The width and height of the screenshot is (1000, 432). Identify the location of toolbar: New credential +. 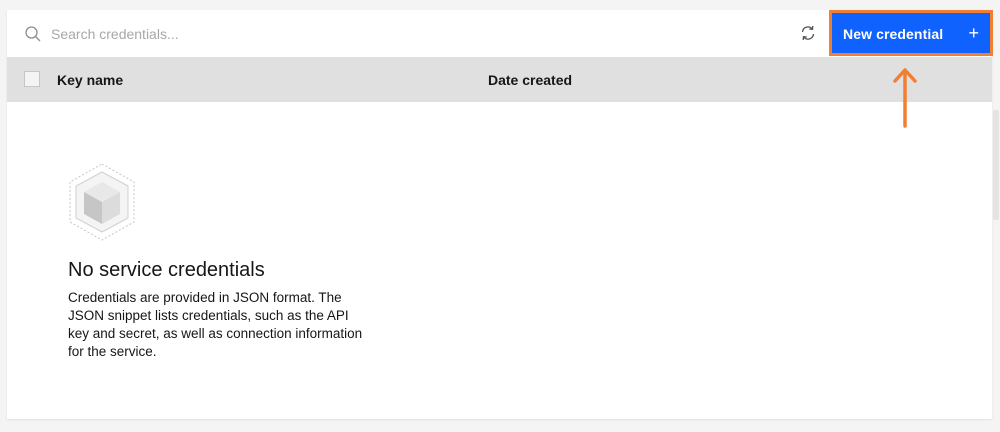
(500, 33).